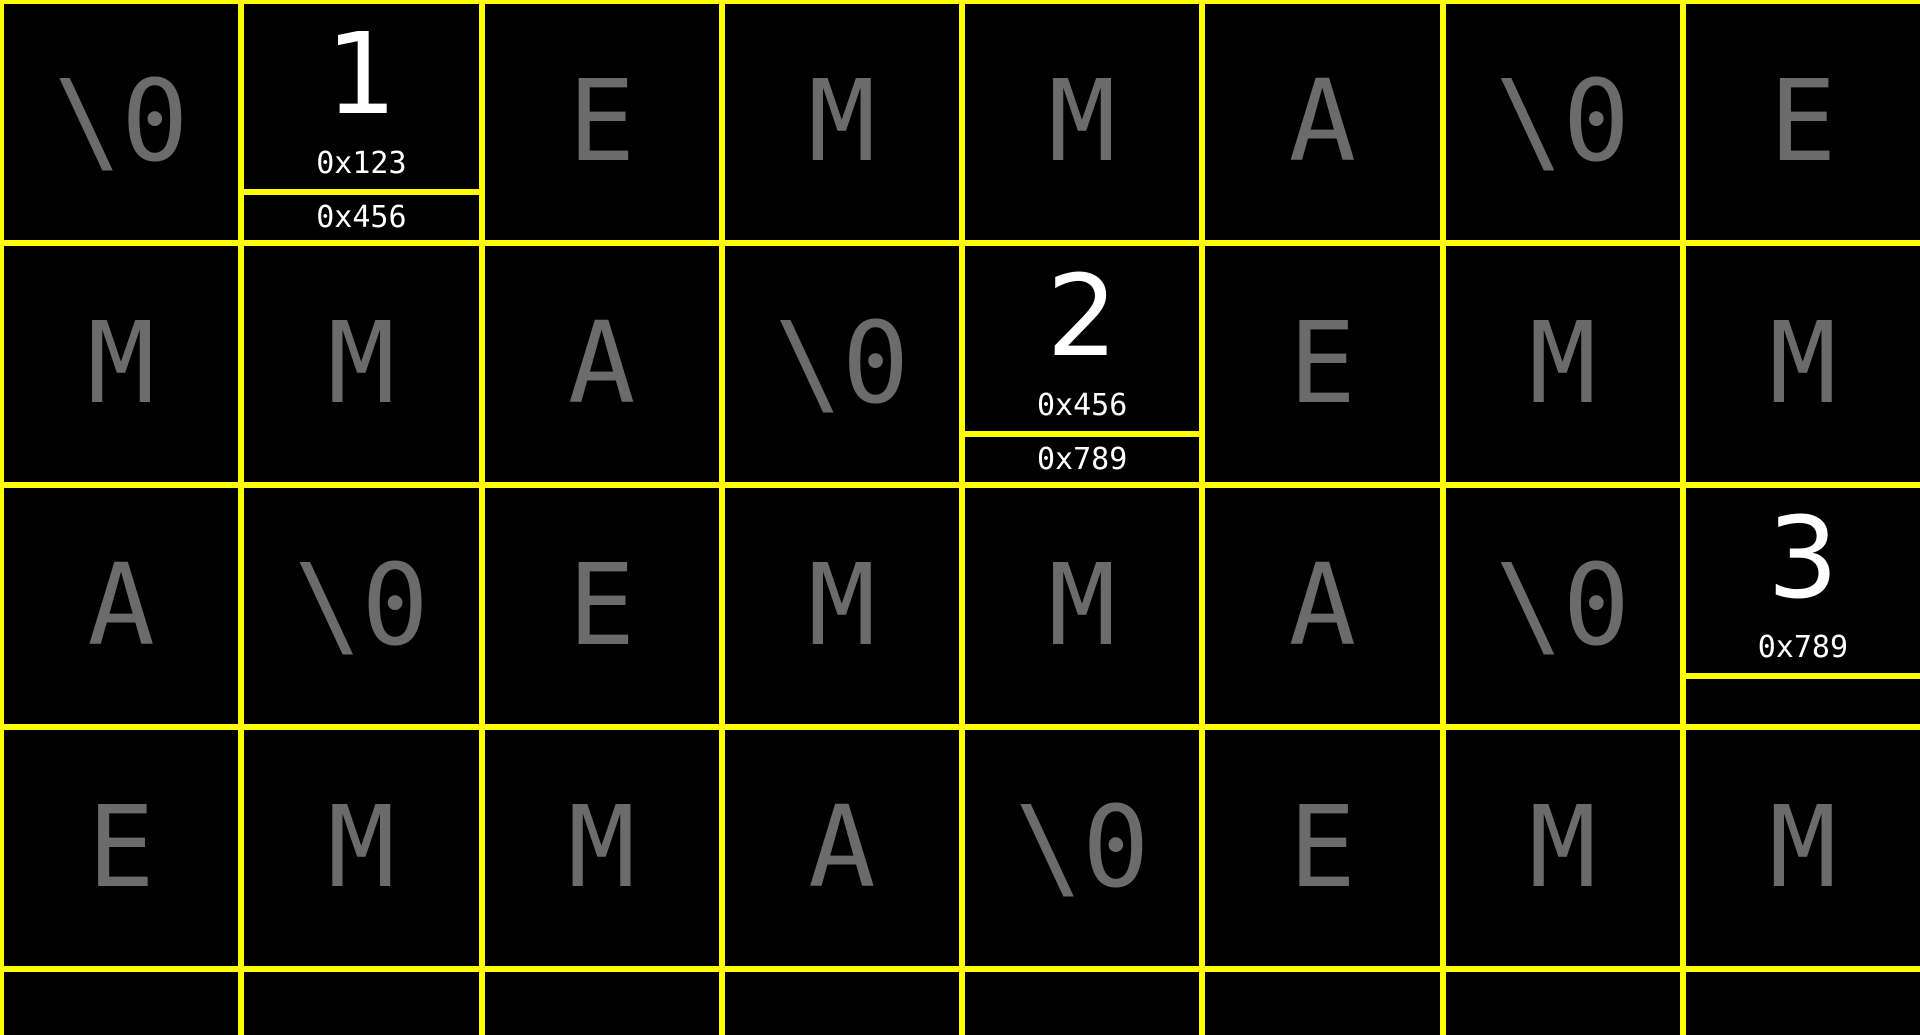  What do you see at coordinates (1803, 647) in the screenshot?
I see `node-address: 0x789` at bounding box center [1803, 647].